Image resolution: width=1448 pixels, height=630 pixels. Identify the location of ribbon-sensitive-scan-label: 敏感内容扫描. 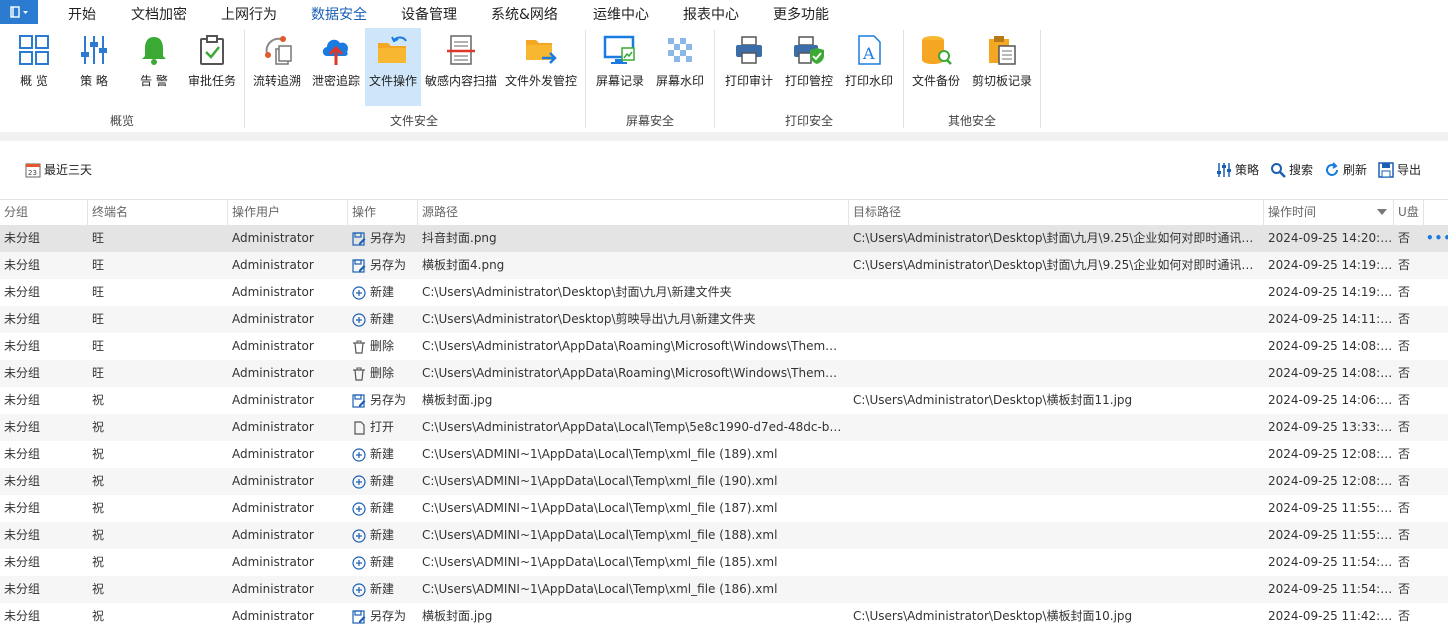
(460, 81).